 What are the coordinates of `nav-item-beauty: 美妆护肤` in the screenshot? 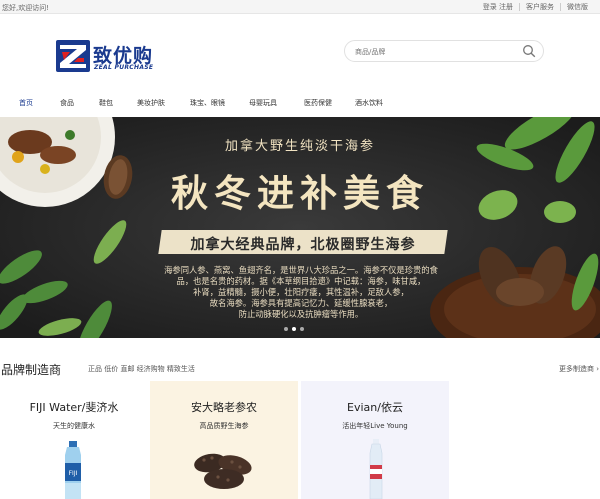 It's located at (151, 103).